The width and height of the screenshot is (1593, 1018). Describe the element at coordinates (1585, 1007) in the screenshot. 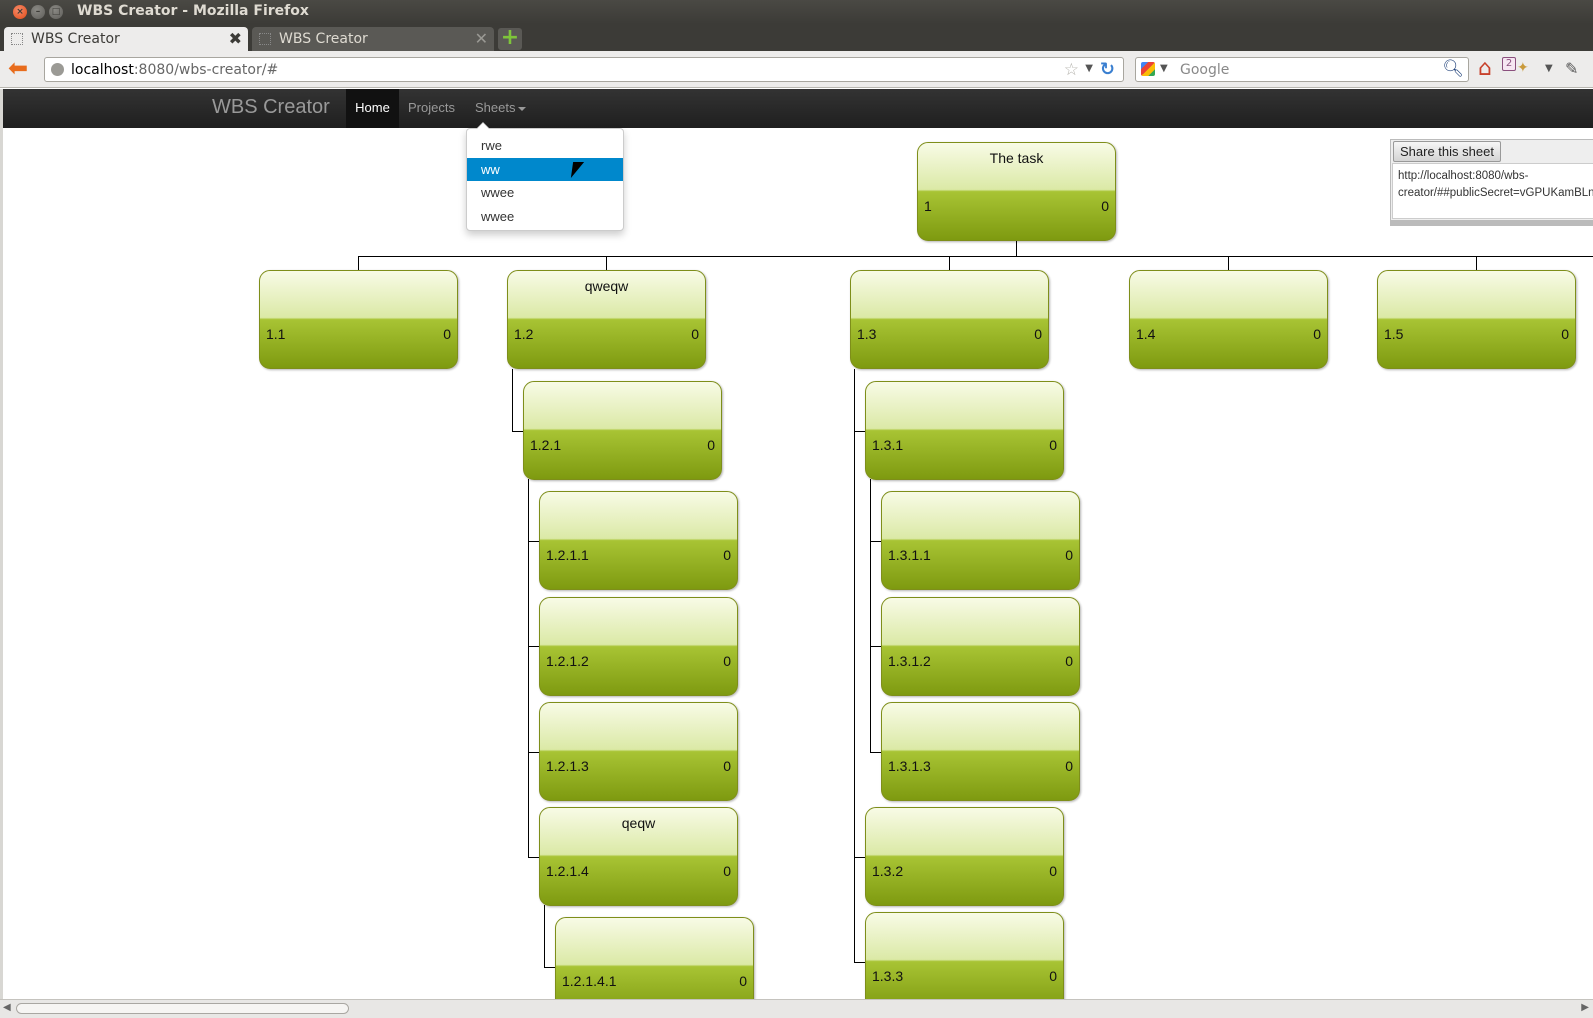

I see `scroll-right-icon: ▶` at that location.